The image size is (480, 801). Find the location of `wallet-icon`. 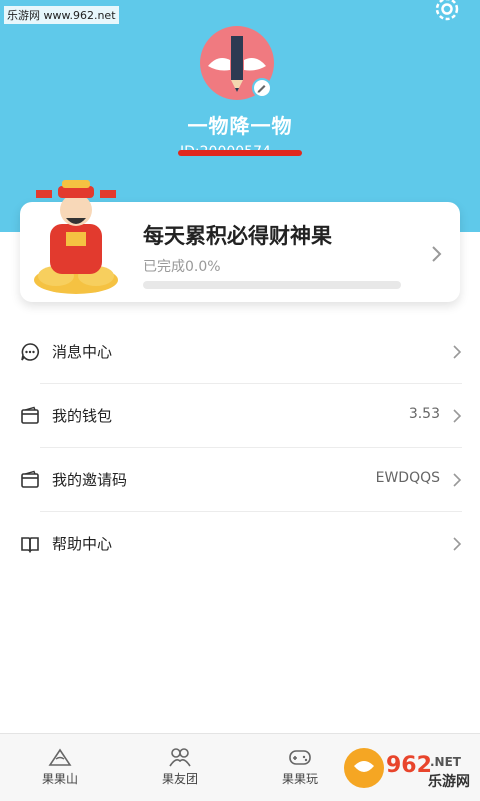

wallet-icon is located at coordinates (30, 415).